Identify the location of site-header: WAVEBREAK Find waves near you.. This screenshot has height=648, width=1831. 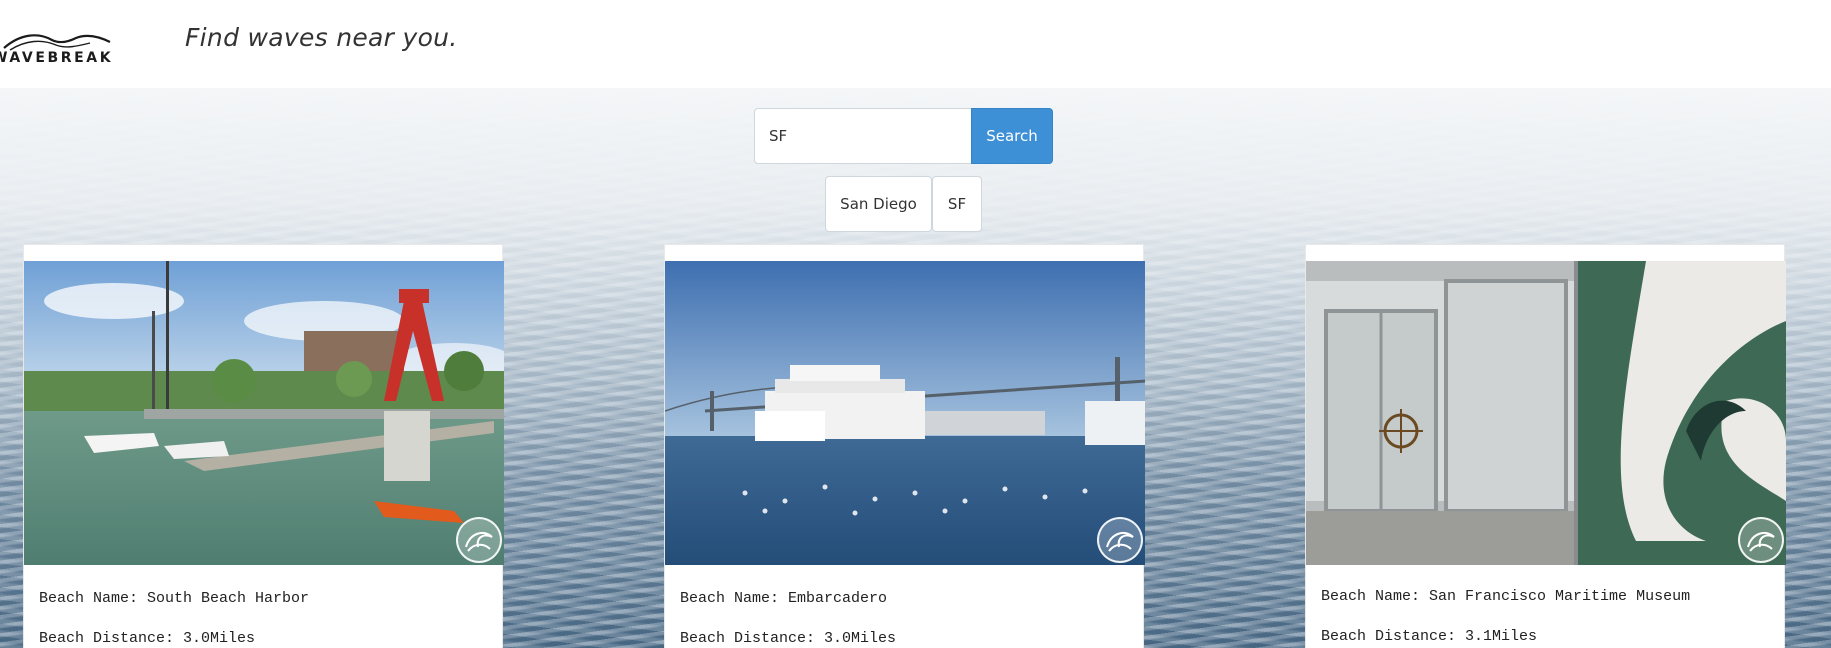
(915, 44).